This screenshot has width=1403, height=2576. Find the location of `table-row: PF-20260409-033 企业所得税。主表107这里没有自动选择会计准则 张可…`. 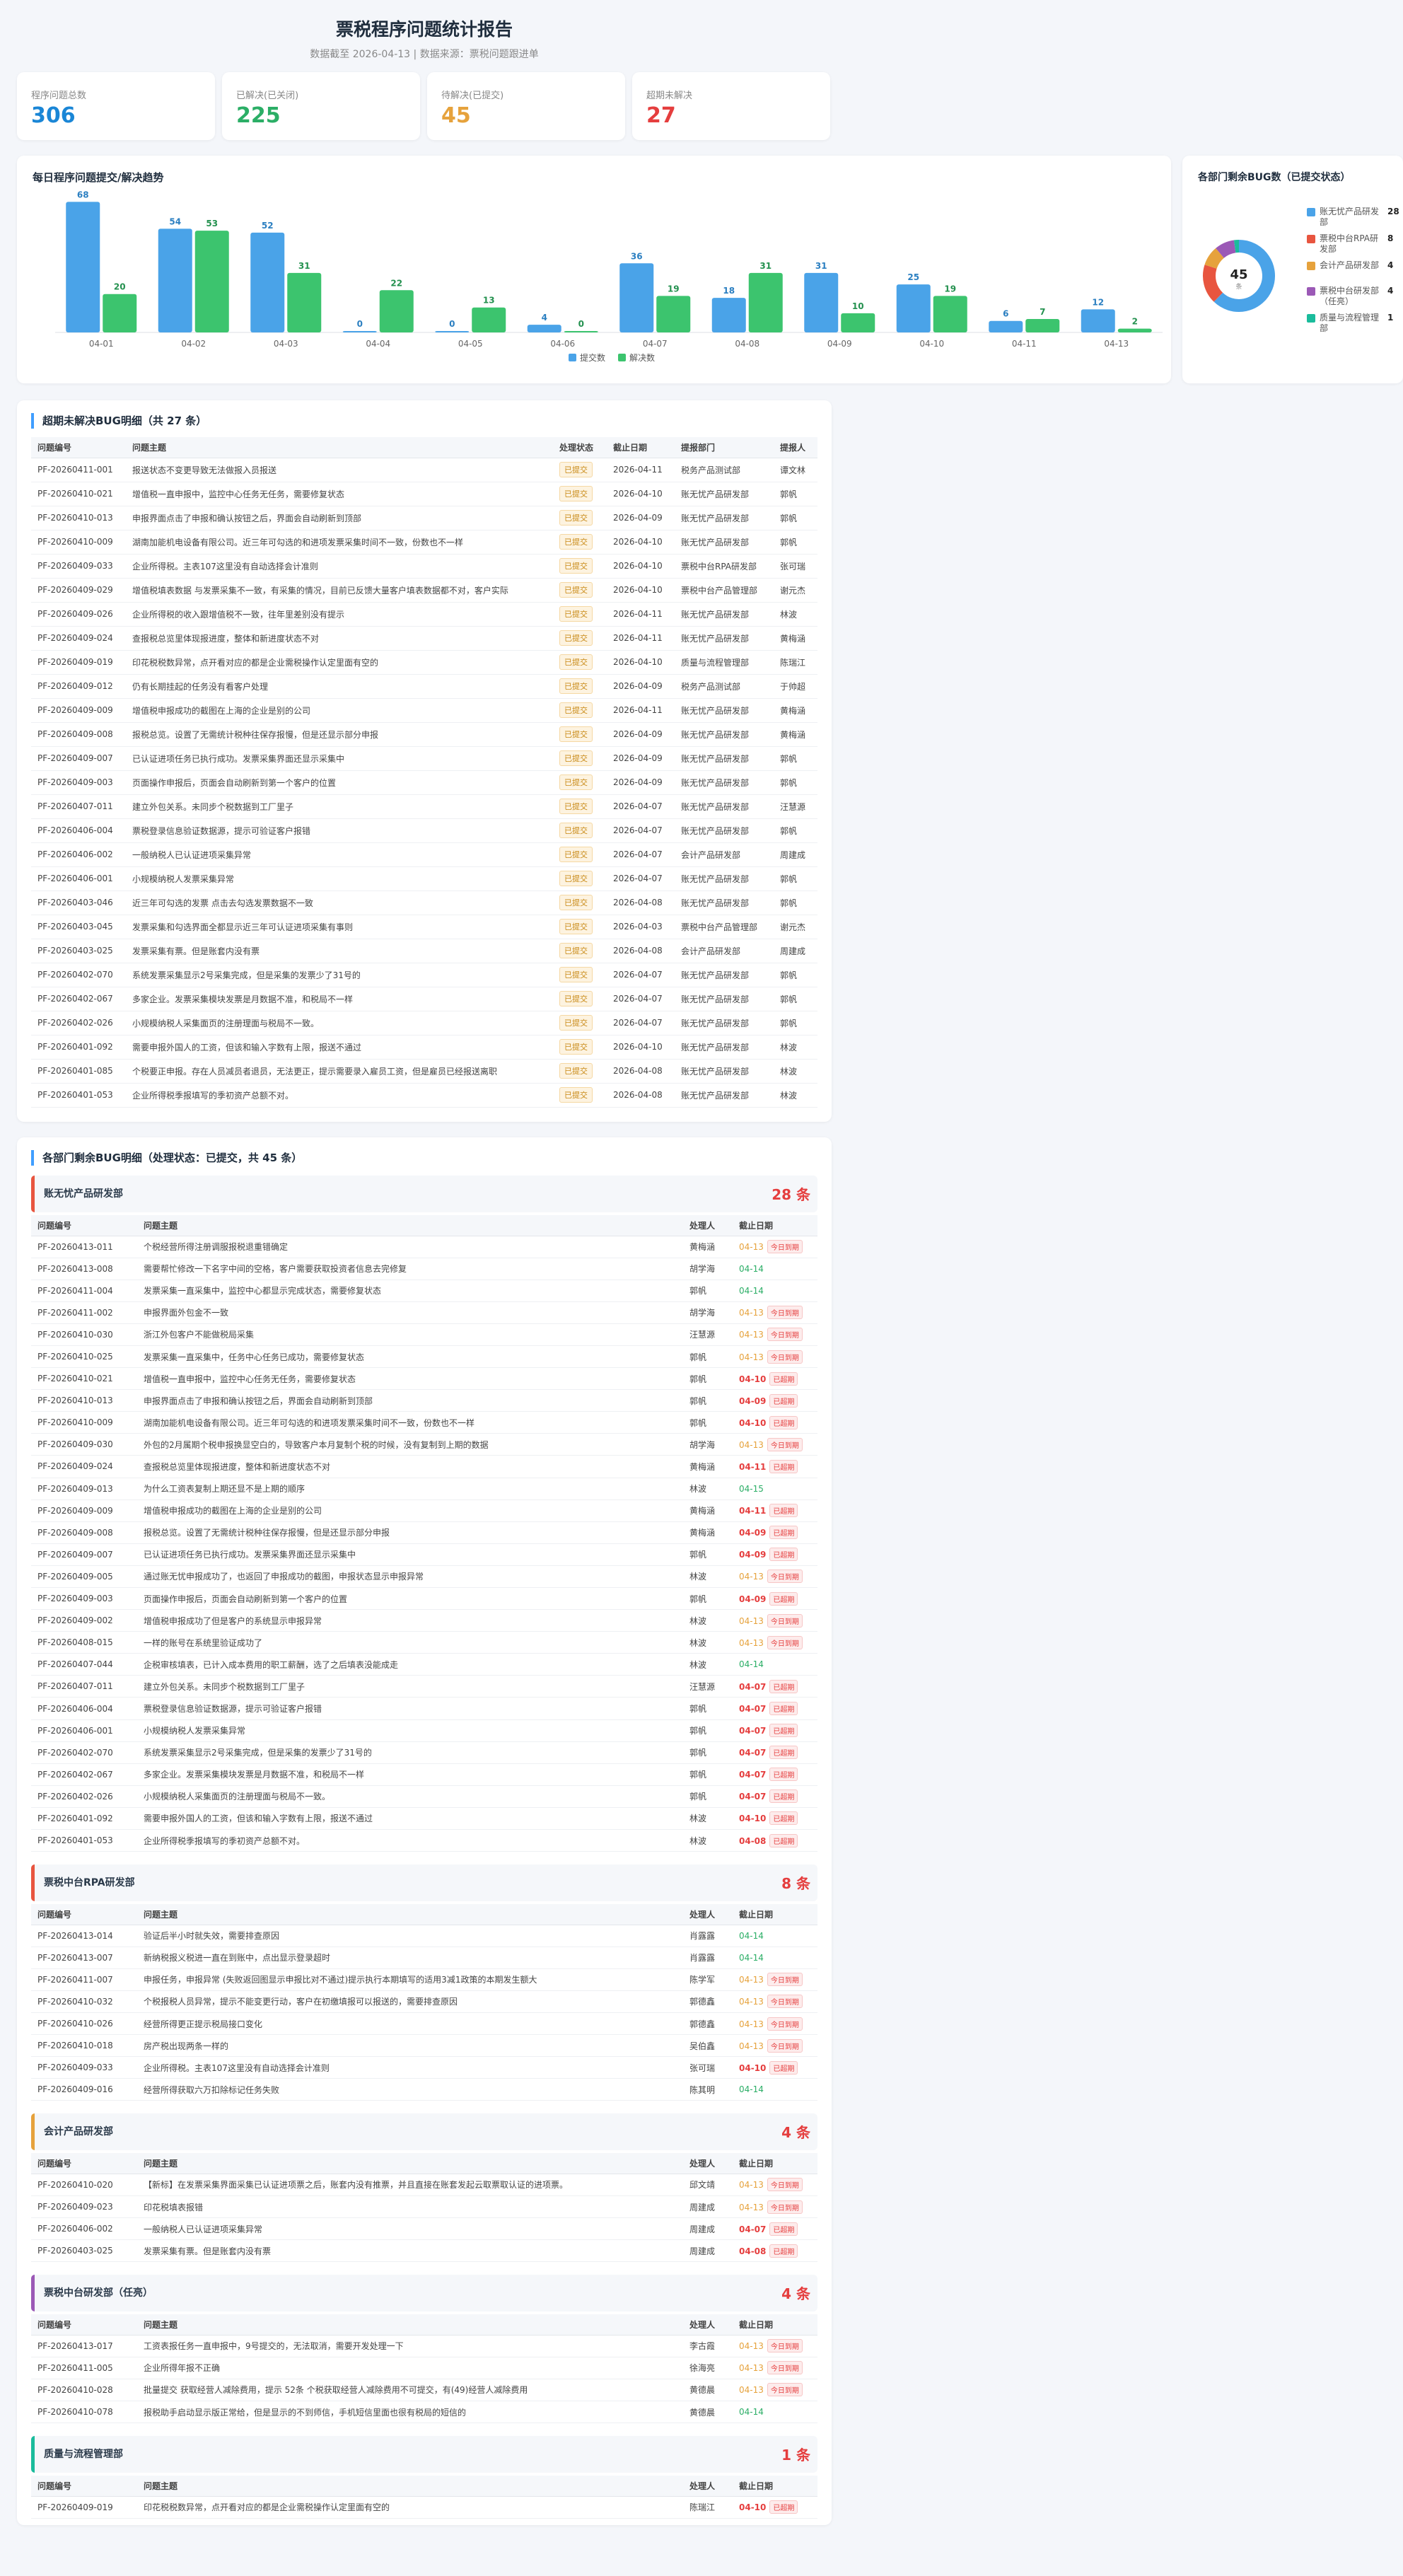

table-row: PF-20260409-033 企业所得税。主表107这里没有自动选择会计准则 张可… is located at coordinates (424, 2067).